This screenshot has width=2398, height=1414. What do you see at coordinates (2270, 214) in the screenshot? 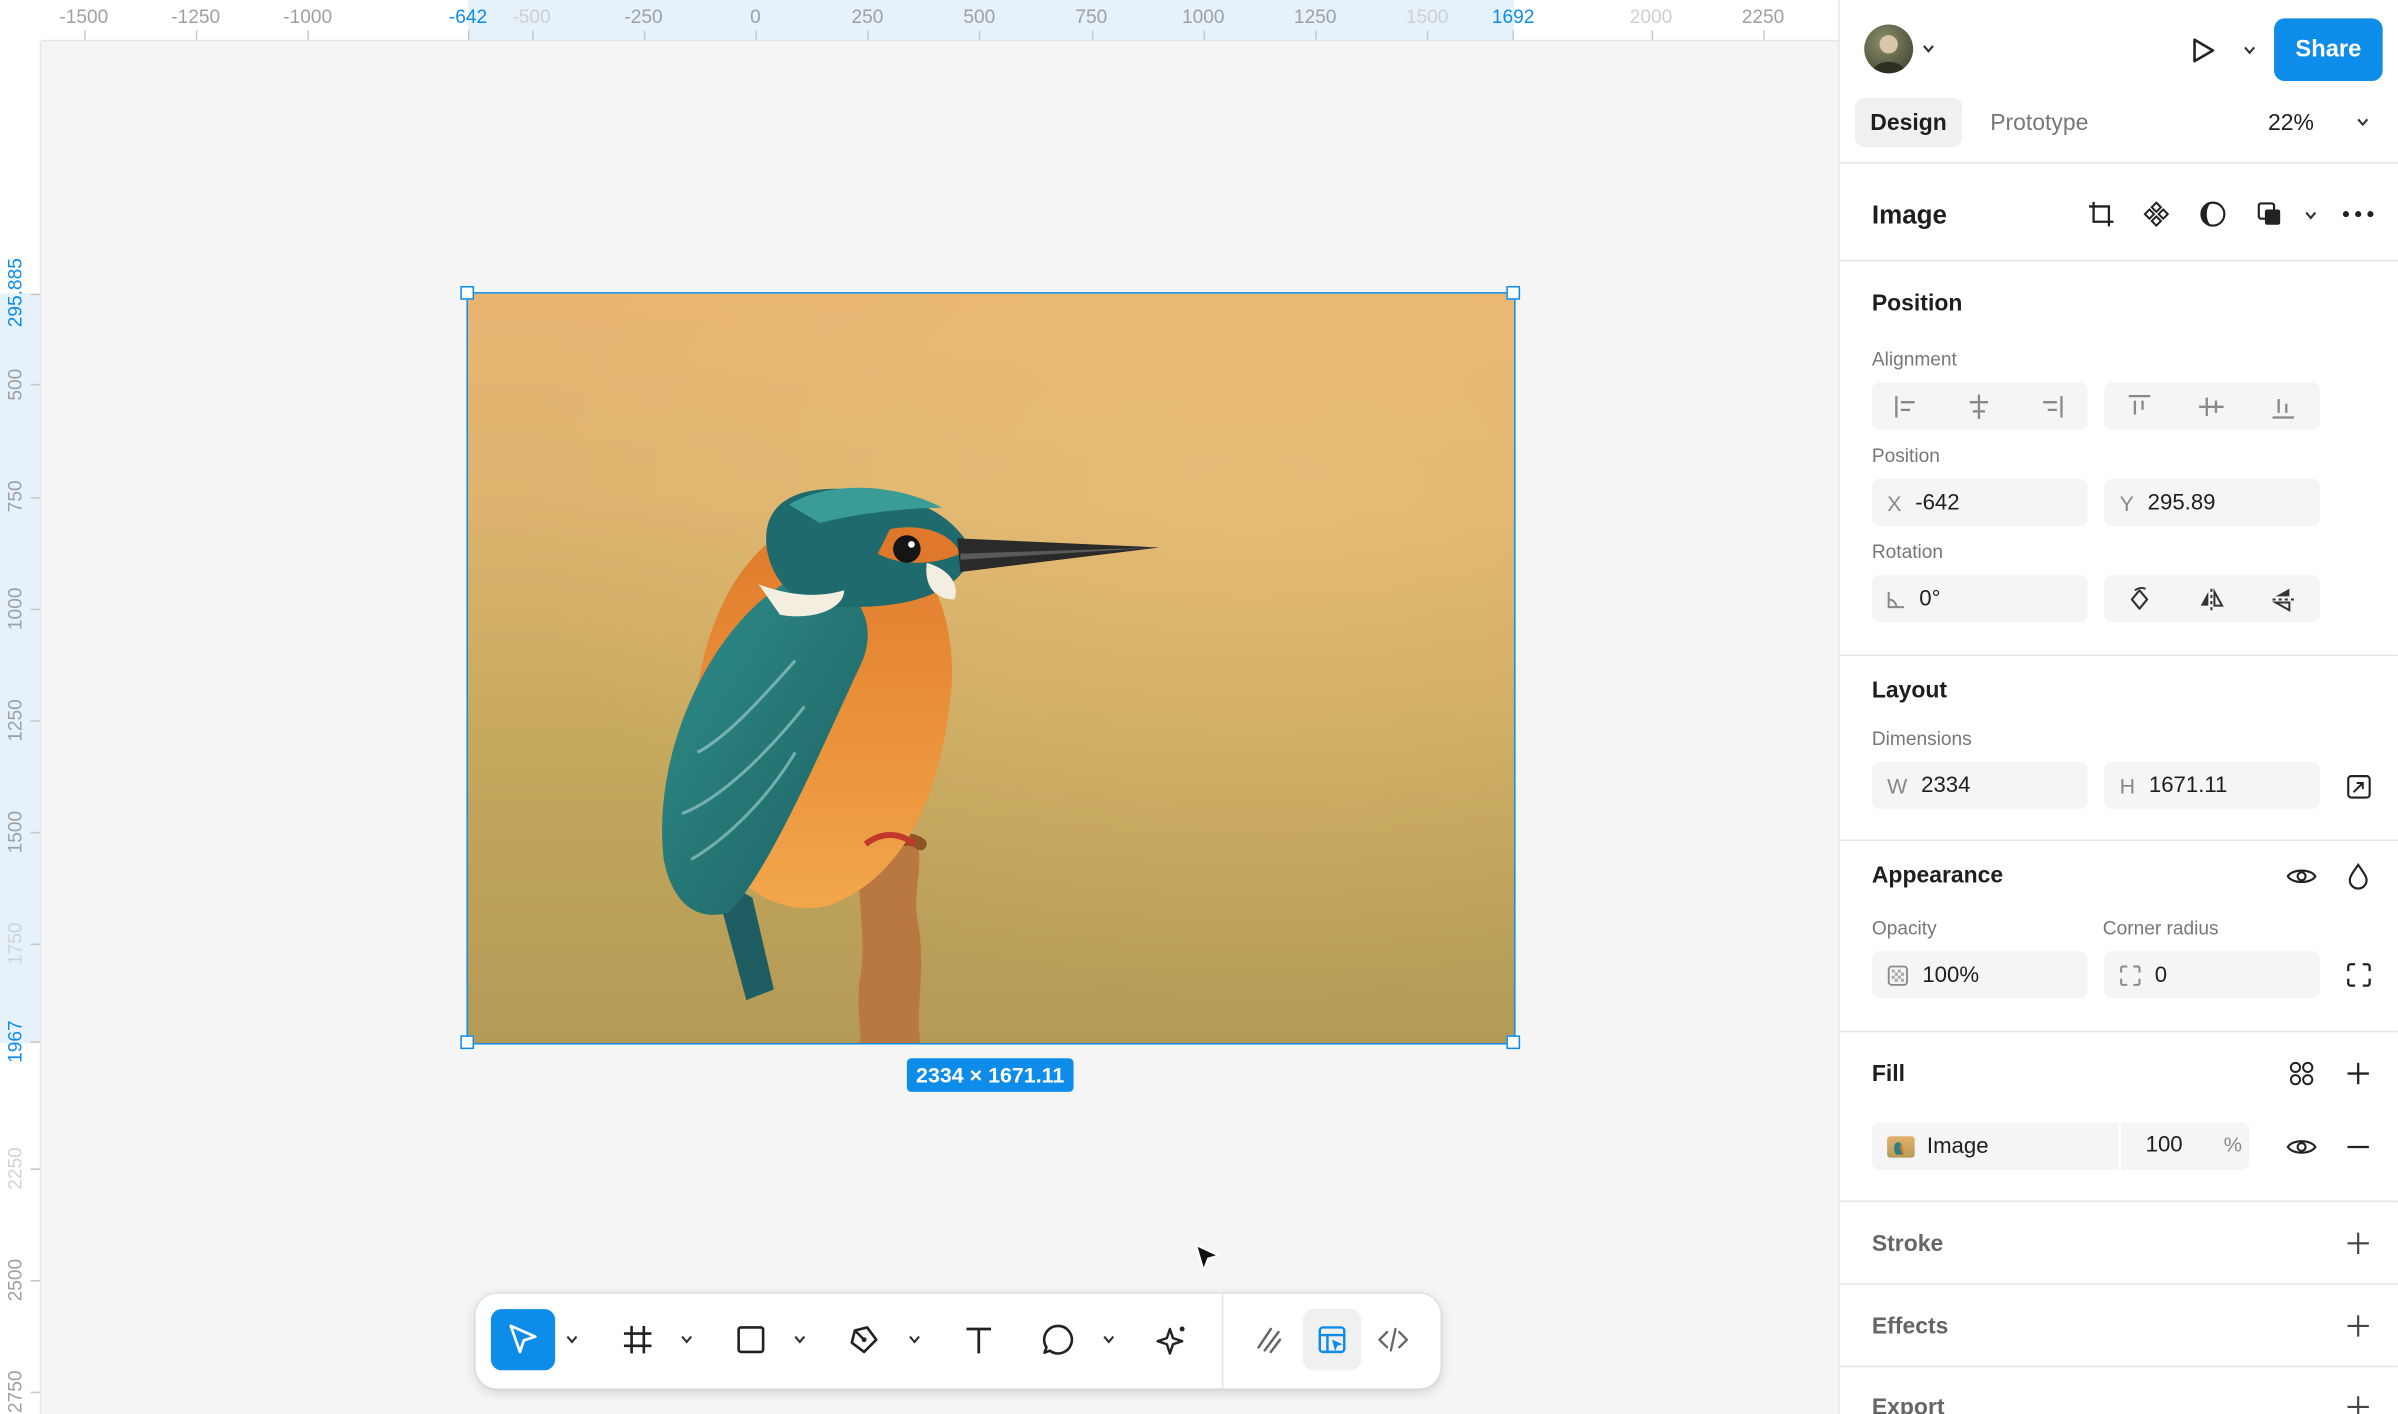
I see `boolean-union-icon` at bounding box center [2270, 214].